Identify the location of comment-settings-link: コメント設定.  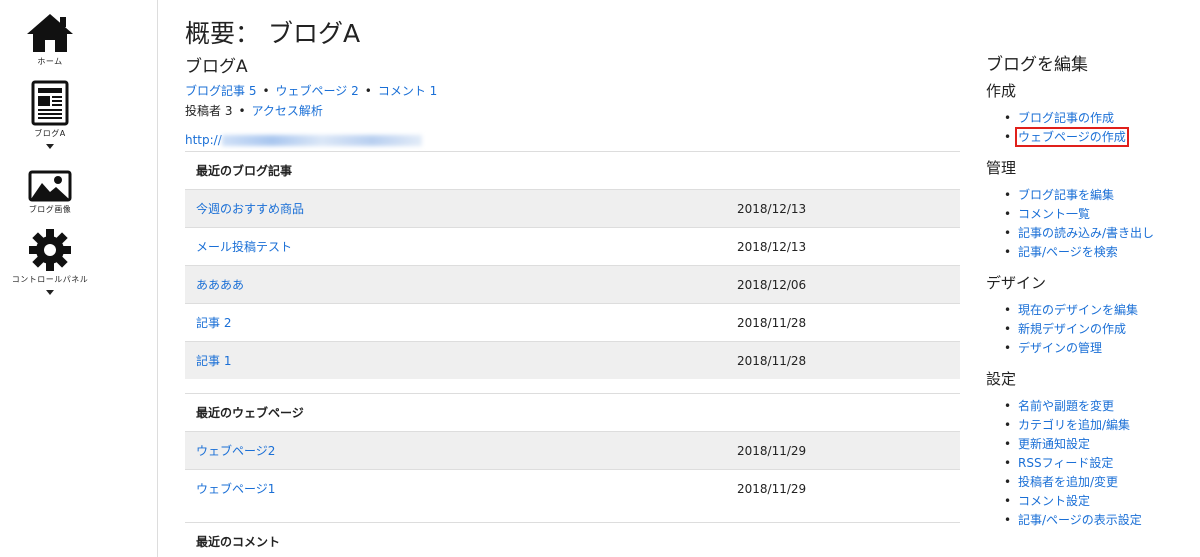
(1054, 501).